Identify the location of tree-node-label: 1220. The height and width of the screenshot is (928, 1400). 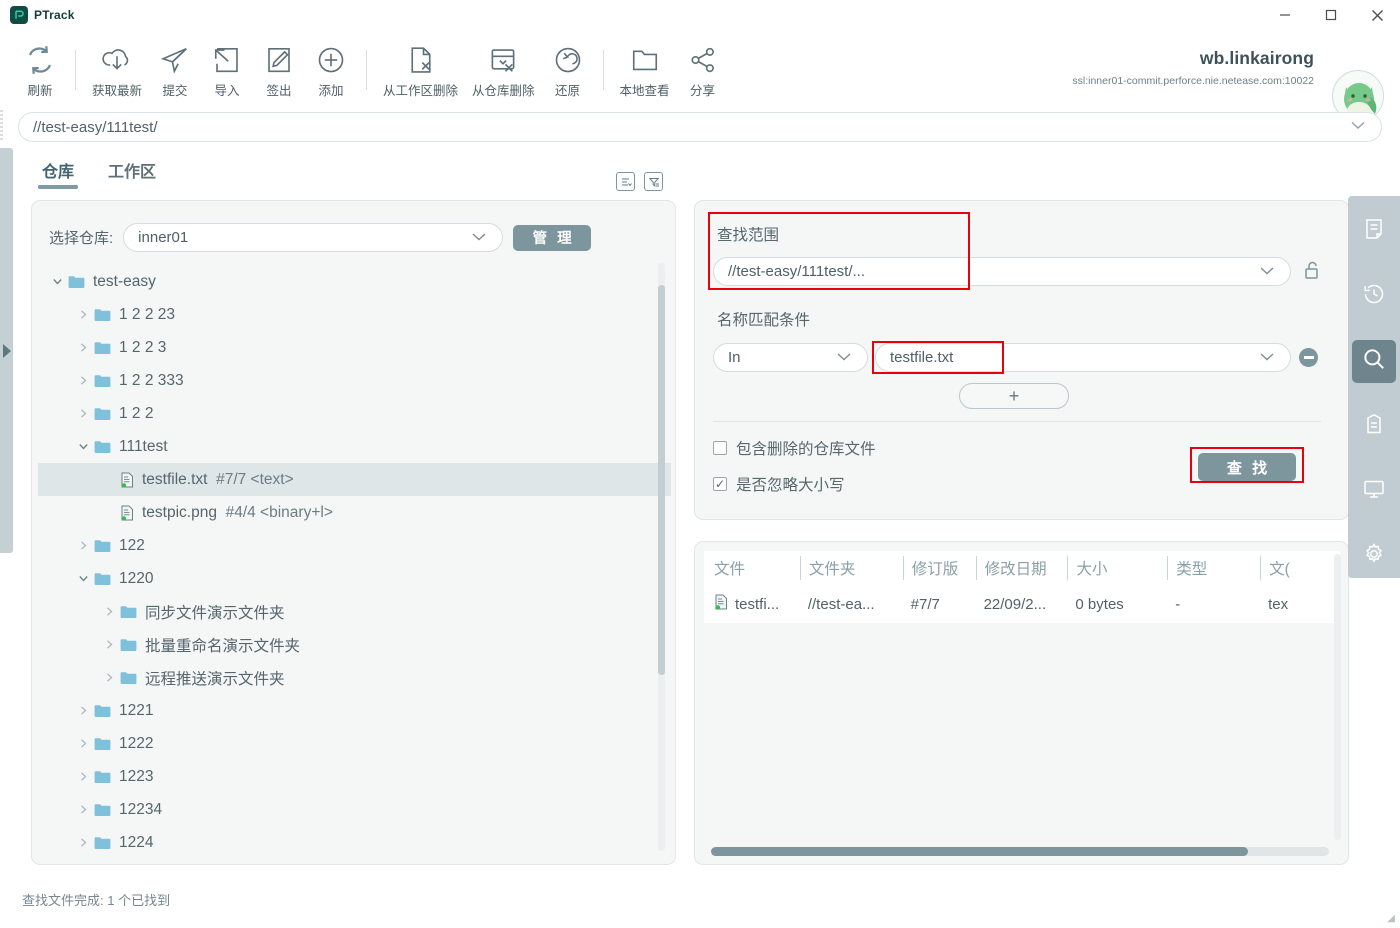
(136, 578).